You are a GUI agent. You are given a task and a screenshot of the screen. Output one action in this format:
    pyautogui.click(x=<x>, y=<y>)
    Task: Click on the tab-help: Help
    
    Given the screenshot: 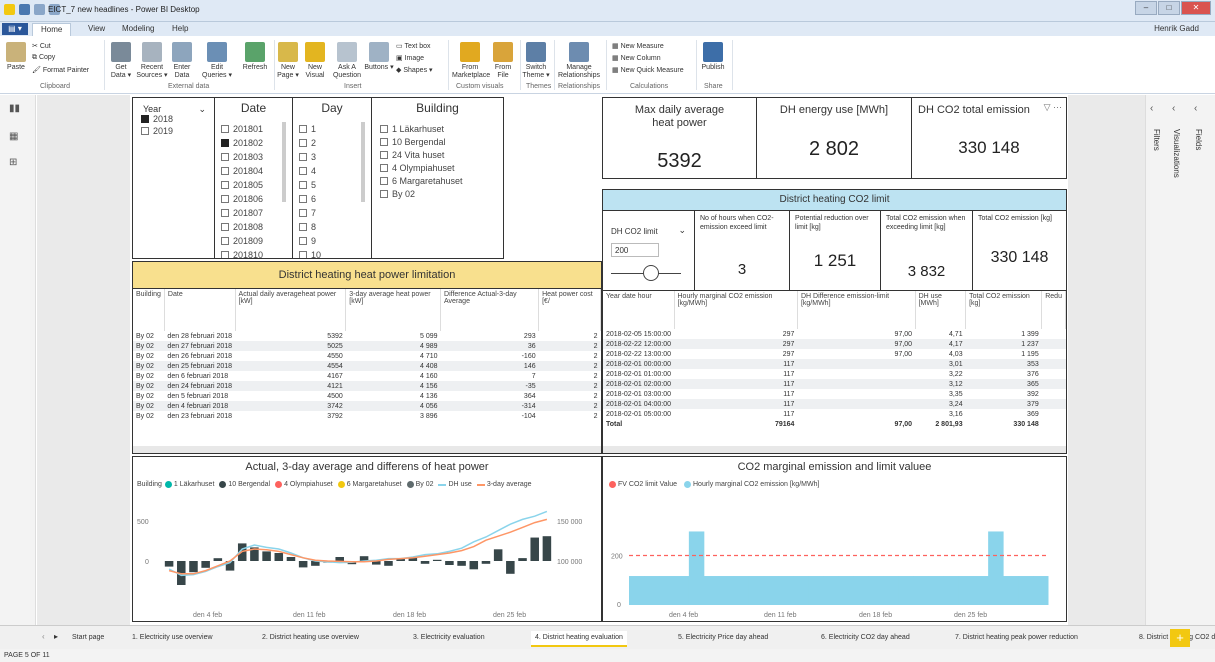 What is the action you would take?
    pyautogui.click(x=180, y=28)
    